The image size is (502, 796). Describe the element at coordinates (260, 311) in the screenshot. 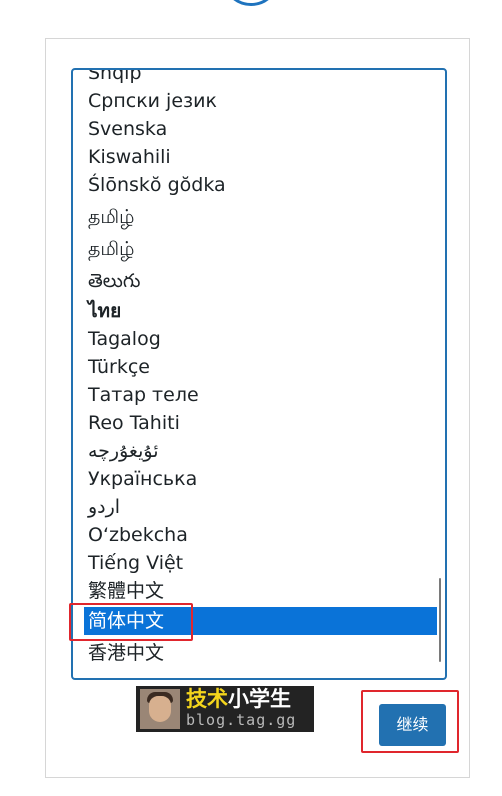

I see `language-option-th: ไทย` at that location.